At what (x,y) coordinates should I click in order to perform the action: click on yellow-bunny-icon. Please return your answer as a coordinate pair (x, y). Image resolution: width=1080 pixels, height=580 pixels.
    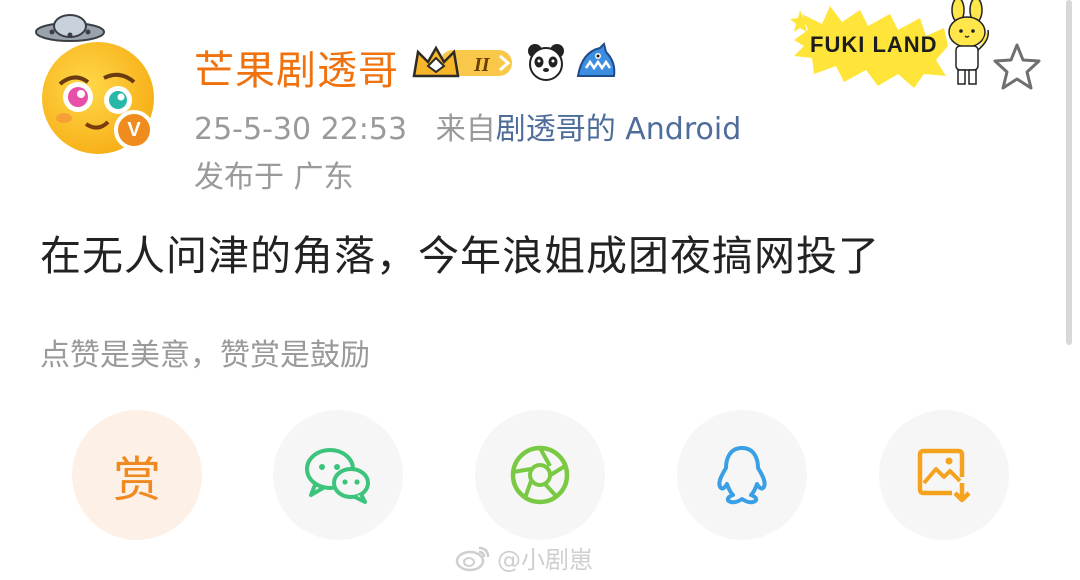
    Looking at the image, I should click on (969, 42).